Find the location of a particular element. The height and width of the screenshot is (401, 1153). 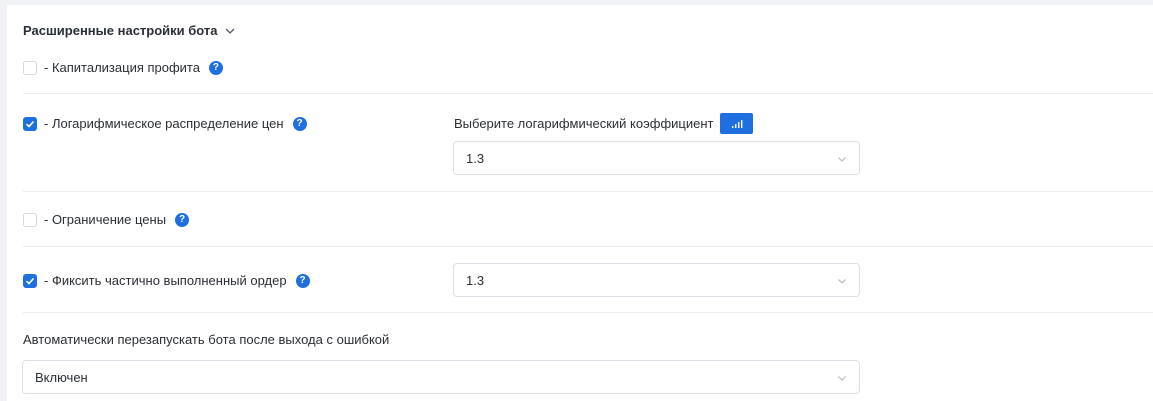

price-limit-label: - Ограничение цены is located at coordinates (105, 219).